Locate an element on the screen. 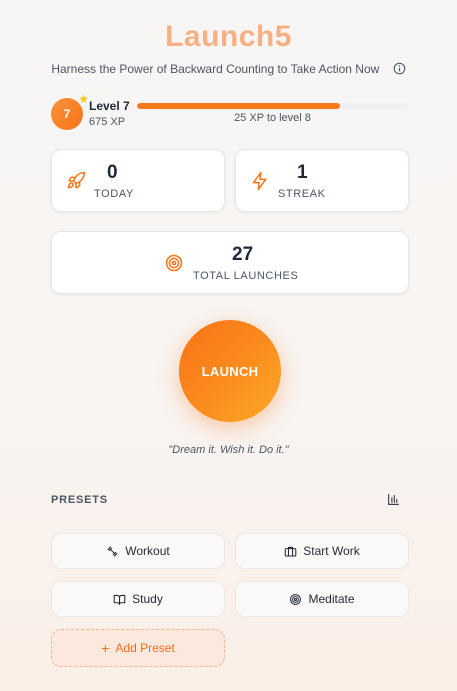 The width and height of the screenshot is (457, 691). preset-label: Study is located at coordinates (147, 599).